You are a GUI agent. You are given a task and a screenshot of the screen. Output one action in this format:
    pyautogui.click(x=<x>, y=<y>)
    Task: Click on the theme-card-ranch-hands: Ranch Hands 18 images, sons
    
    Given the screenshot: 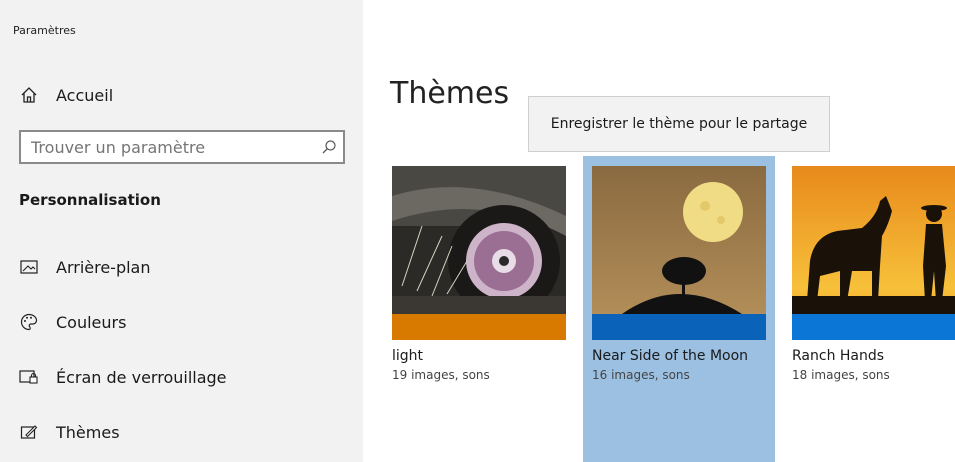 What is the action you would take?
    pyautogui.click(x=873, y=274)
    